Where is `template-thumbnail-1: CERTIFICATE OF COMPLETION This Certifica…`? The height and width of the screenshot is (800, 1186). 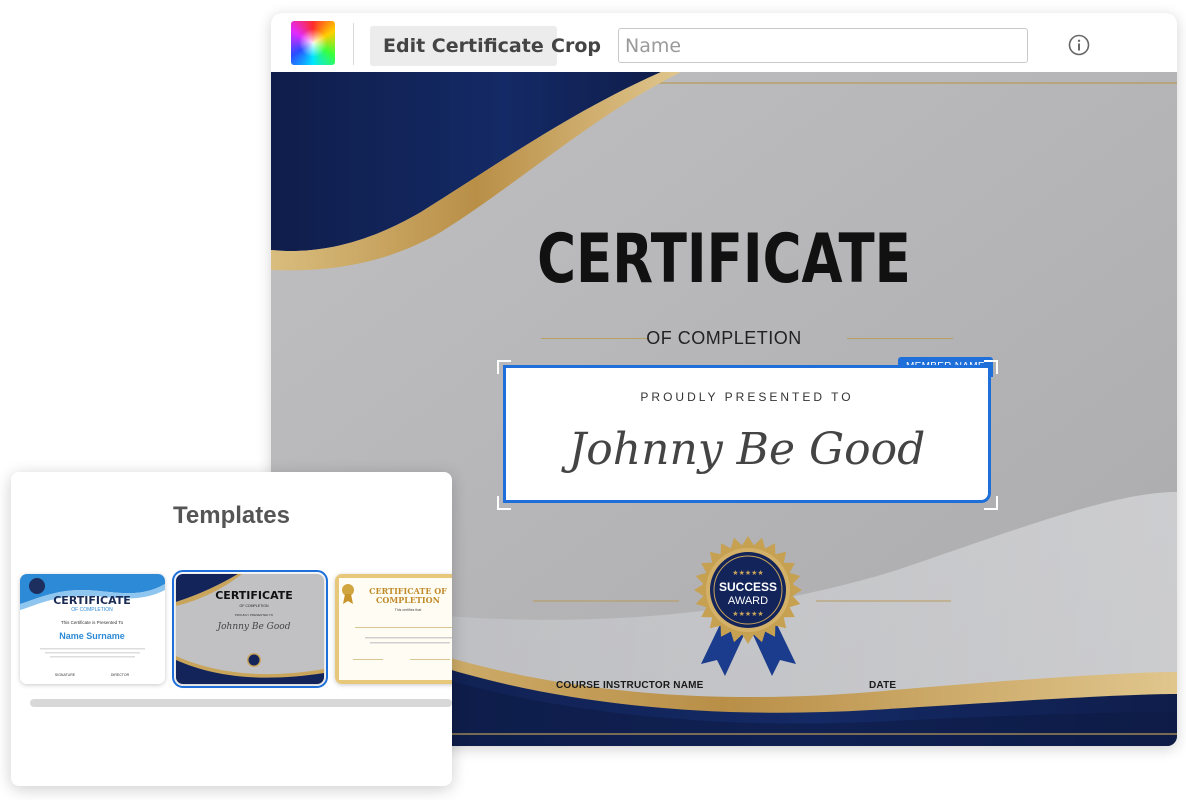
template-thumbnail-1: CERTIFICATE OF COMPLETION This Certifica… is located at coordinates (92, 629).